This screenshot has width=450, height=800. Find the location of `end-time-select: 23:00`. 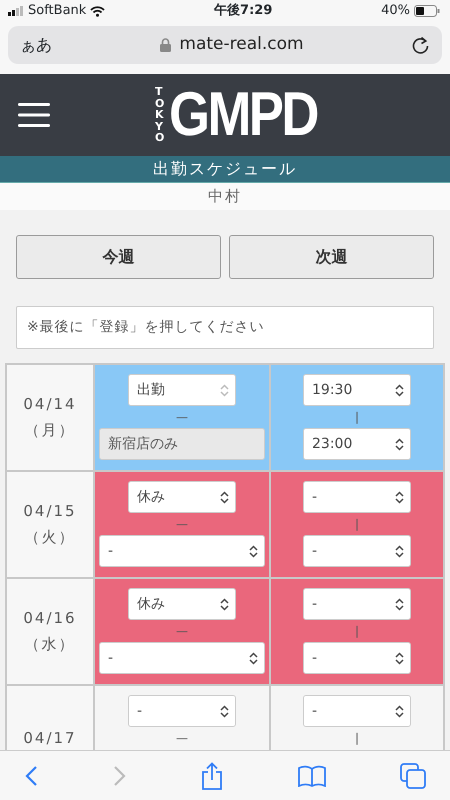

end-time-select: 23:00 is located at coordinates (357, 444).